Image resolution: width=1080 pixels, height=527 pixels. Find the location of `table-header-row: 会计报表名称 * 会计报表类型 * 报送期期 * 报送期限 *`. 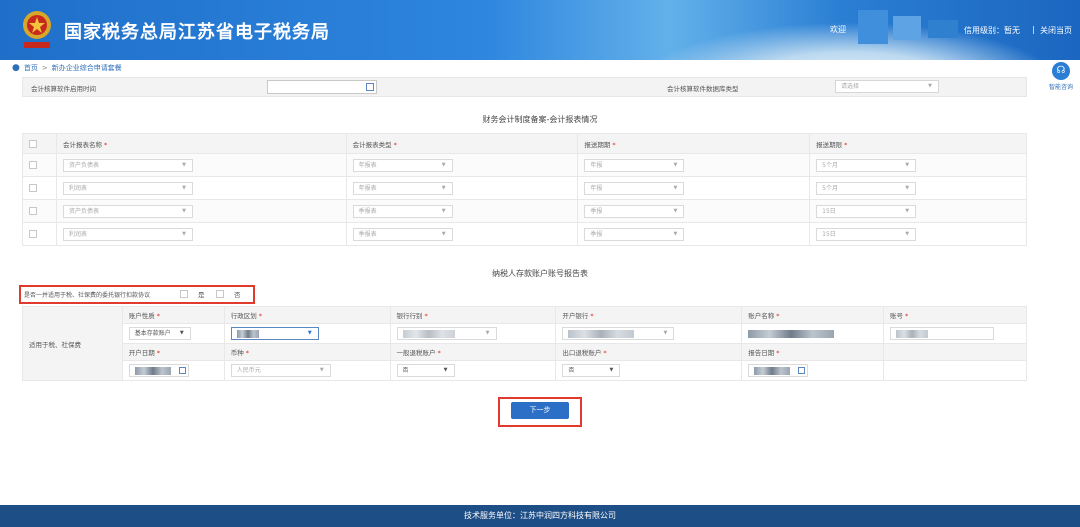

table-header-row: 会计报表名称 * 会计报表类型 * 报送期期 * 报送期限 * is located at coordinates (524, 143).